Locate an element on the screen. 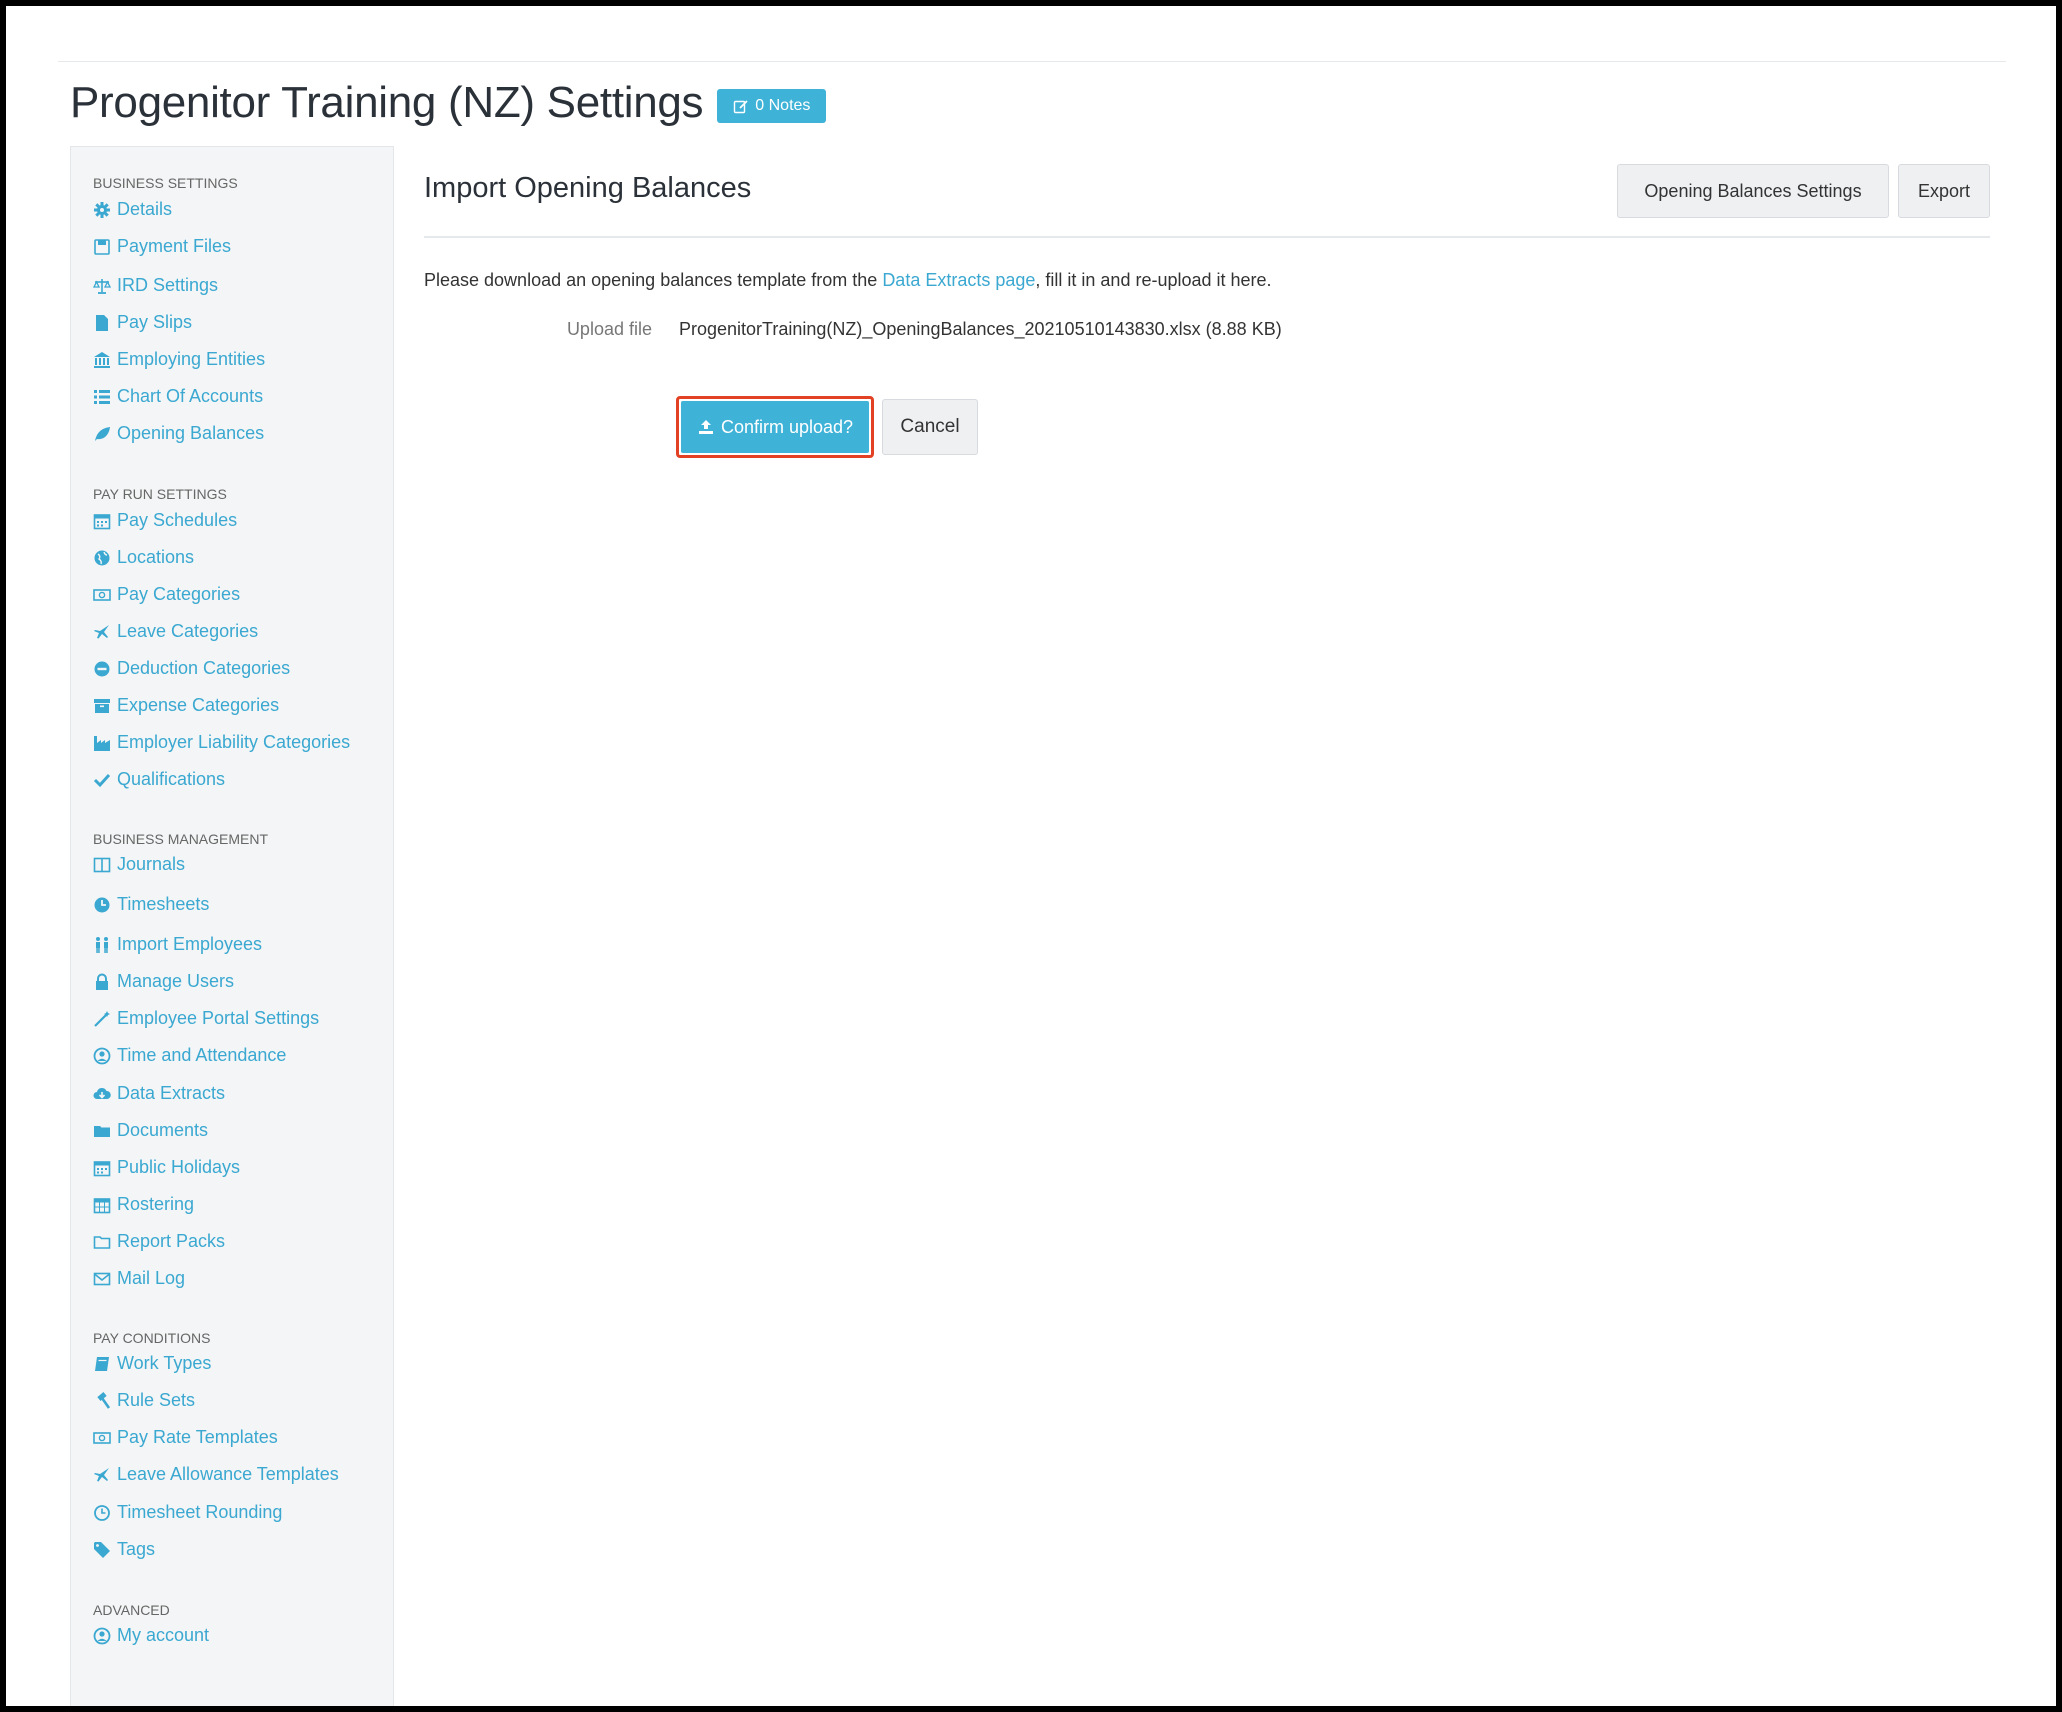  sidebar-item-leave-categories: Leave Categories is located at coordinates (175, 631).